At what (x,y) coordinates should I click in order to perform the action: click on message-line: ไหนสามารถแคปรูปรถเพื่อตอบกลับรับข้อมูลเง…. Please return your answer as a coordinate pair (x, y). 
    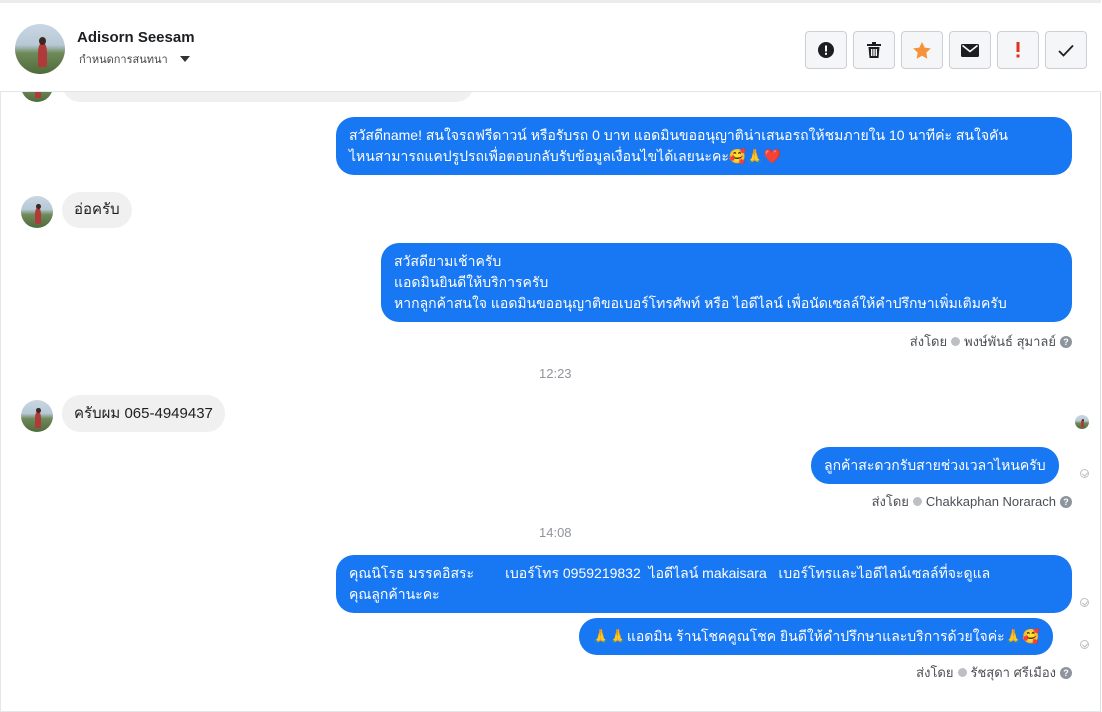
    Looking at the image, I should click on (565, 156).